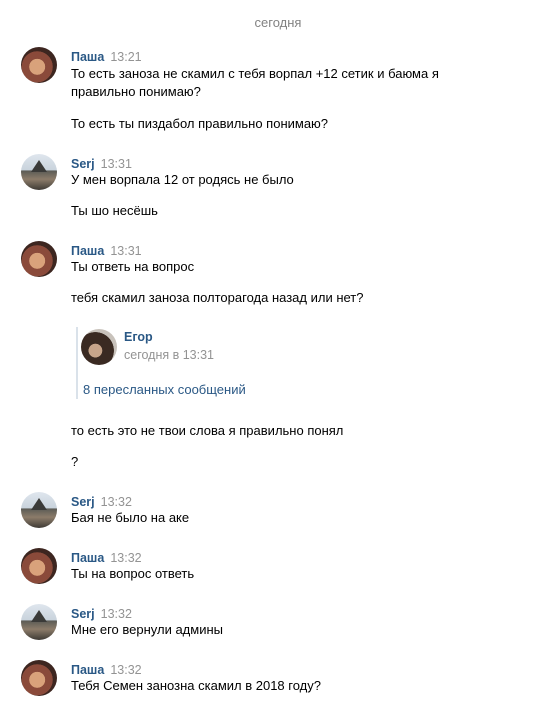  Describe the element at coordinates (114, 210) in the screenshot. I see `message-text: Ты шо несёшь` at that location.